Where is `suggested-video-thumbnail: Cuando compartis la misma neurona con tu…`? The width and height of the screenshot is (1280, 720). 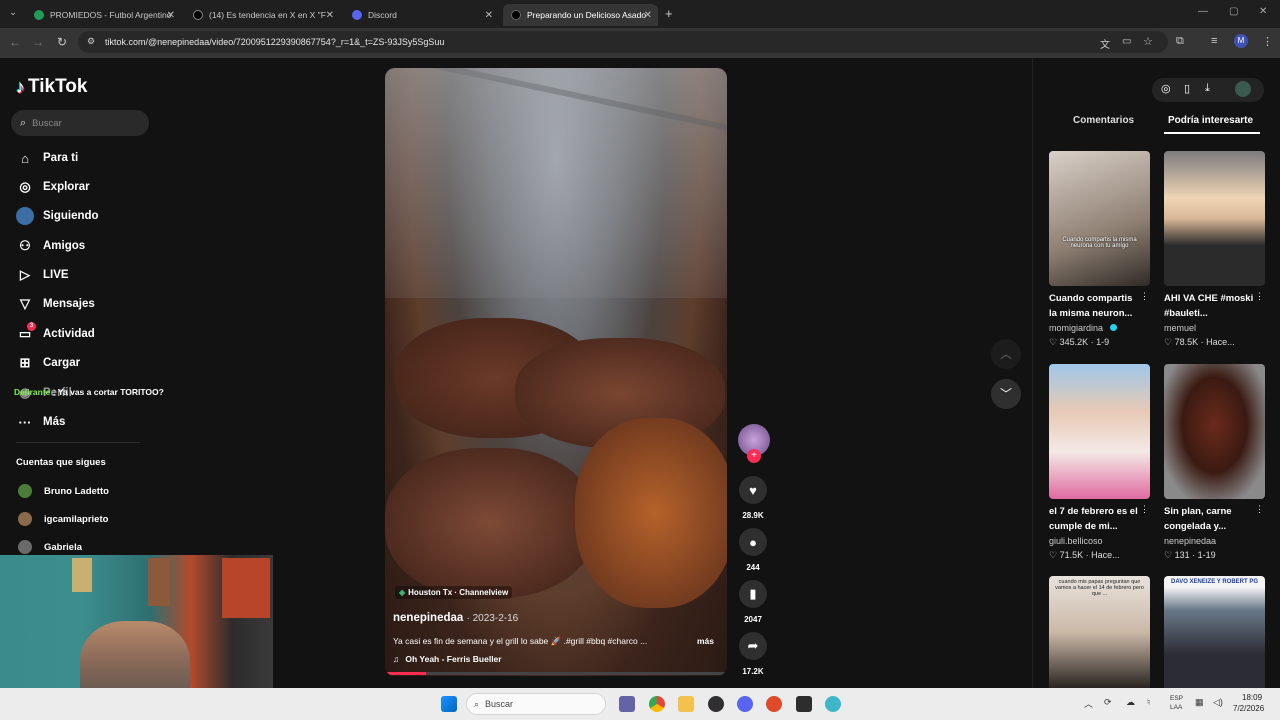
suggested-video-thumbnail: Cuando compartis la misma neurona con tu… is located at coordinates (1099, 218).